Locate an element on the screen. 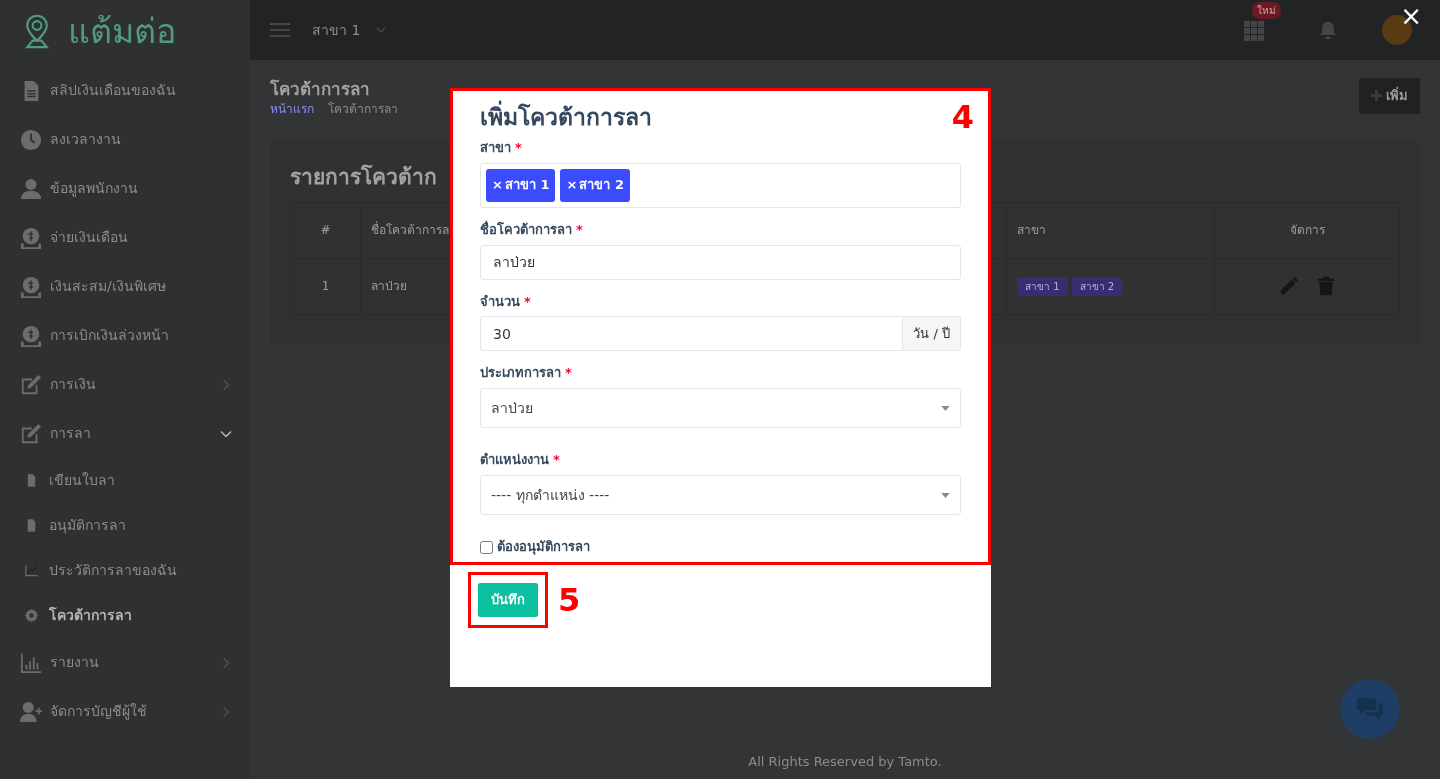  checkbox-label: ต้องอนุมัติการลา is located at coordinates (720, 548).